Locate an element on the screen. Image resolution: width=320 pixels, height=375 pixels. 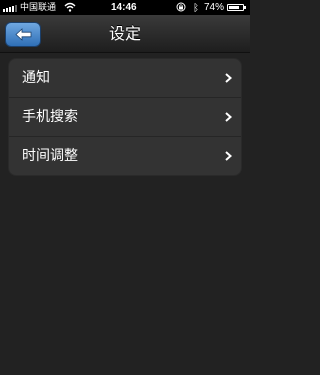
status-bar: 中国联通 14:46 ᛒ 74% is located at coordinates (125, 7).